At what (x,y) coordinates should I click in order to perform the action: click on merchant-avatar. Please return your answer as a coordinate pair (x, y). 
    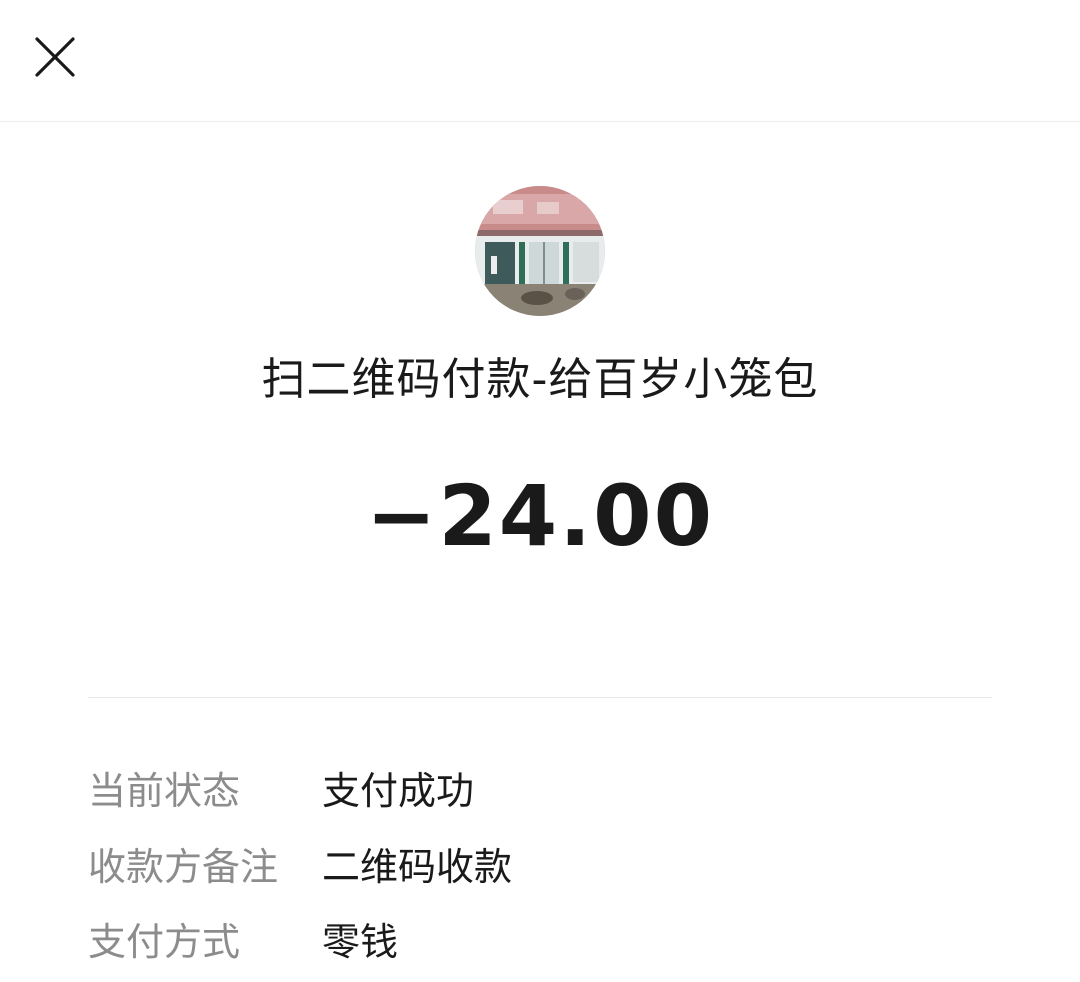
    Looking at the image, I should click on (540, 251).